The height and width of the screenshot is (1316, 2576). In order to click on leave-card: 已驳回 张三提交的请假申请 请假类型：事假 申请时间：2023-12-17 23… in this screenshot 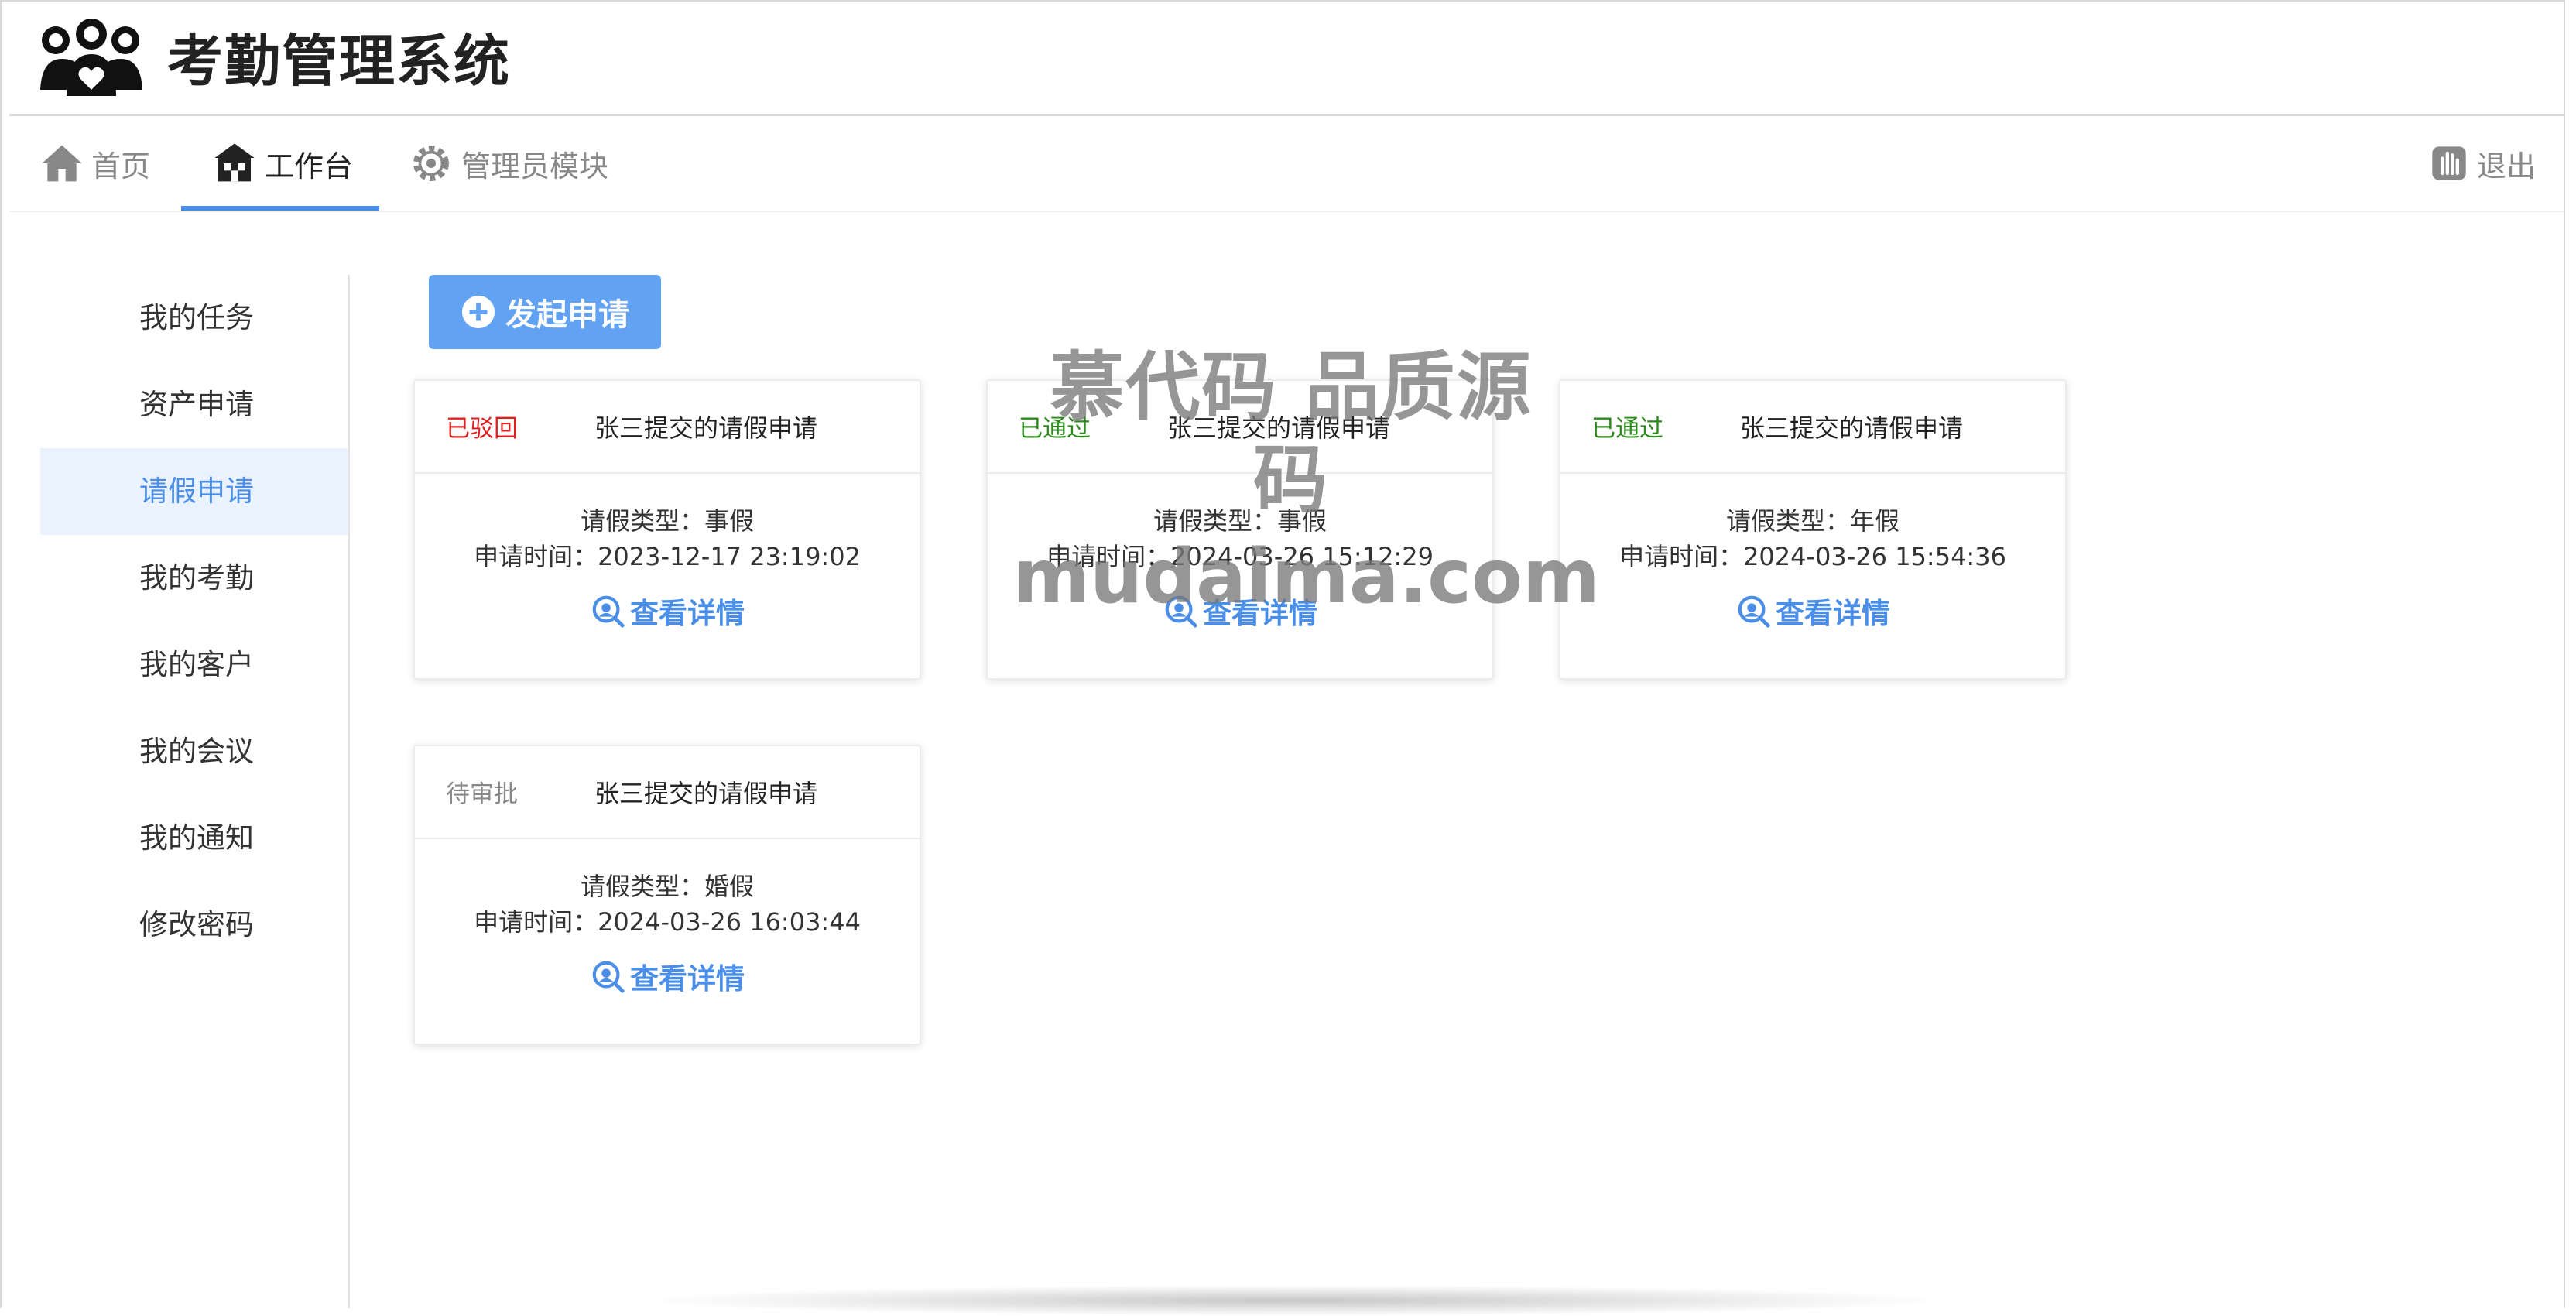, I will do `click(667, 530)`.